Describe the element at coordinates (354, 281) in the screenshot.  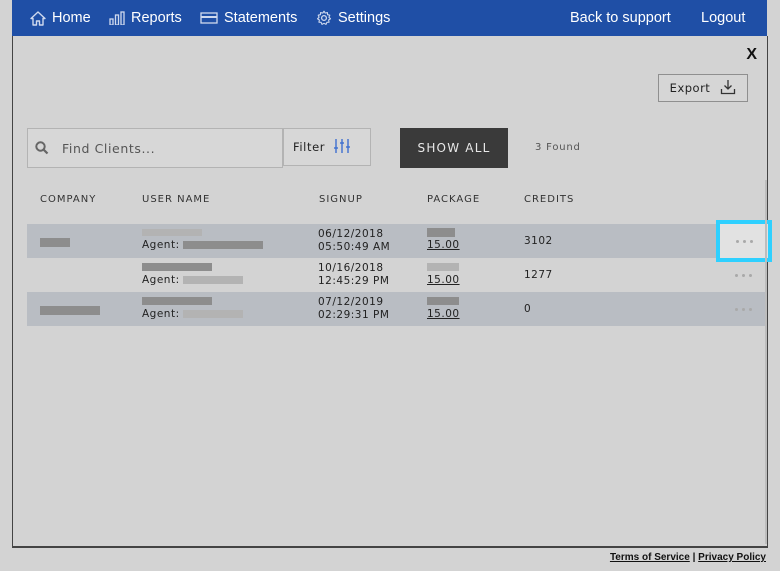
I see `signup-time: 12:45:29 PM` at that location.